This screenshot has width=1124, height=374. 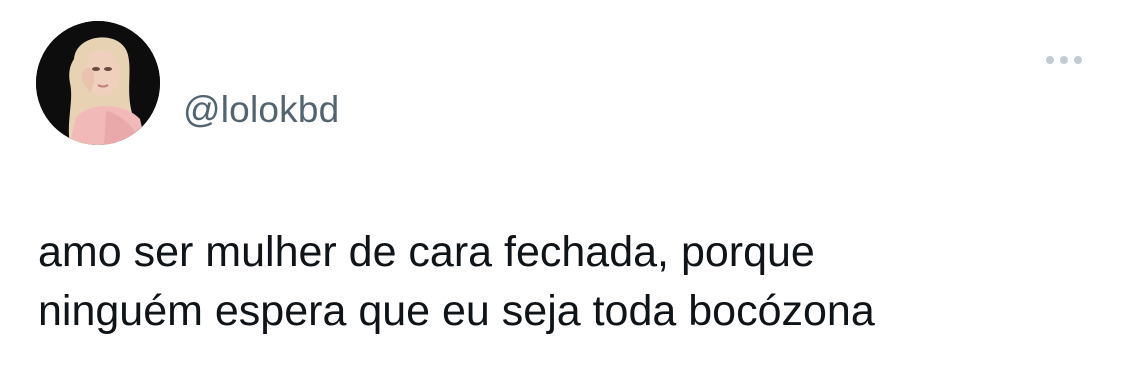 I want to click on avatar-image, so click(x=98, y=83).